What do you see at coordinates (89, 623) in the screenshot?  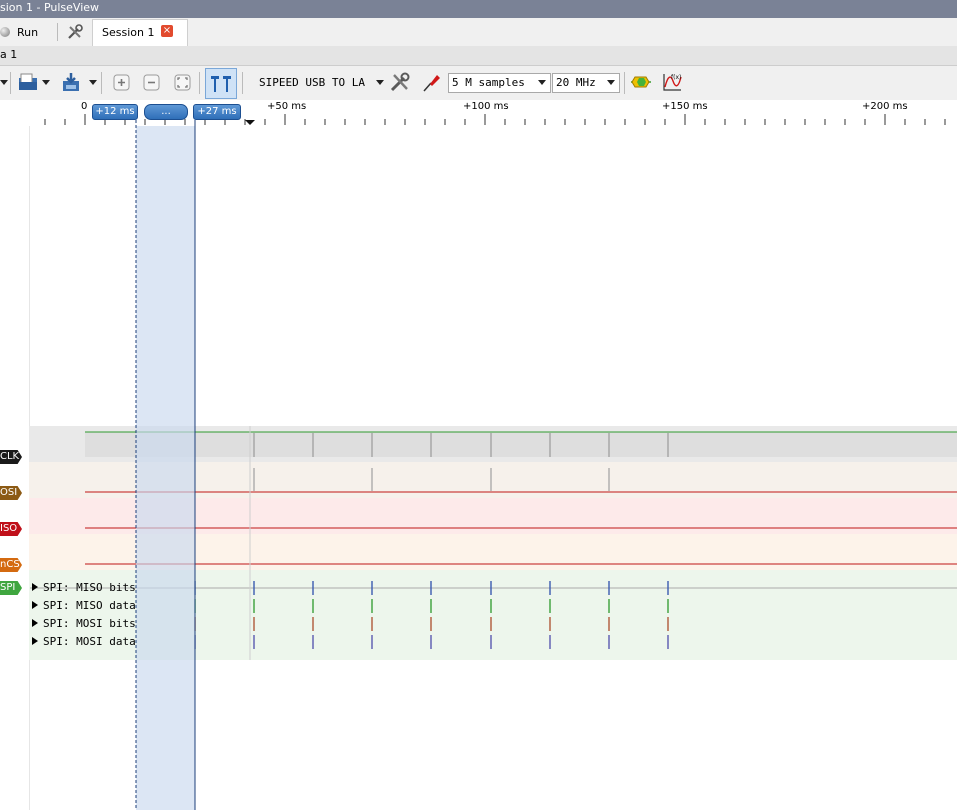 I see `decoder-row-label: SPI: MOSI bits` at bounding box center [89, 623].